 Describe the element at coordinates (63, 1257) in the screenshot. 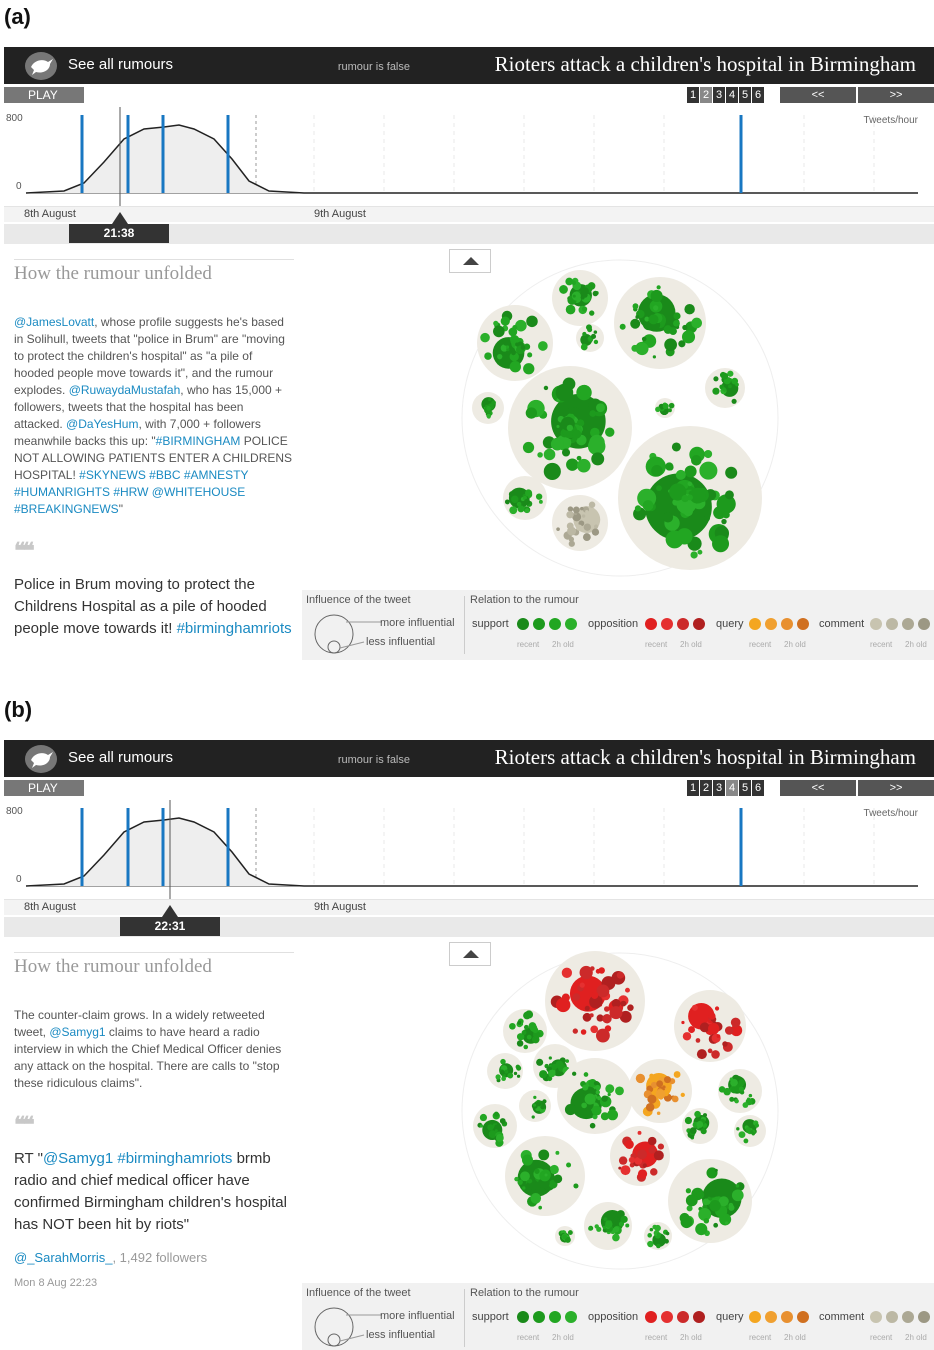

I see `author-handle-link: @_SarahMorris_` at that location.